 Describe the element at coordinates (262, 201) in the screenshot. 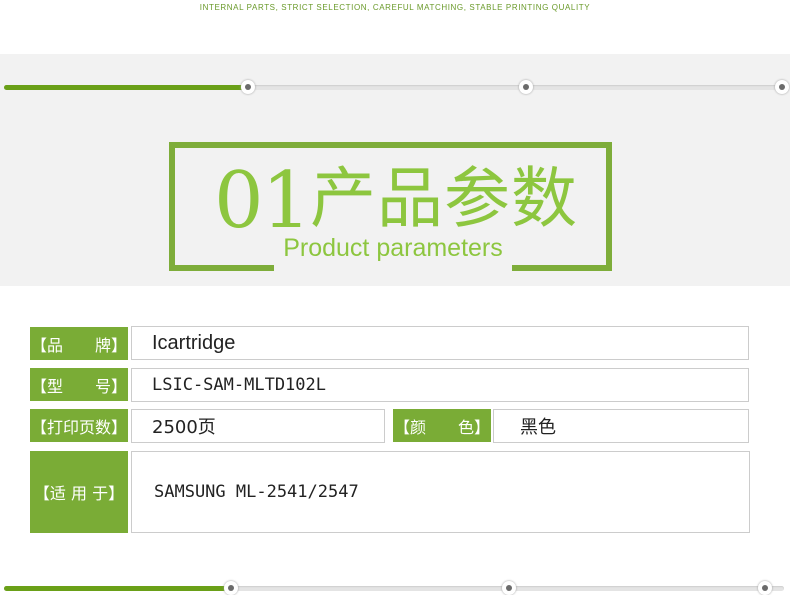

I see `section-number: 01` at that location.